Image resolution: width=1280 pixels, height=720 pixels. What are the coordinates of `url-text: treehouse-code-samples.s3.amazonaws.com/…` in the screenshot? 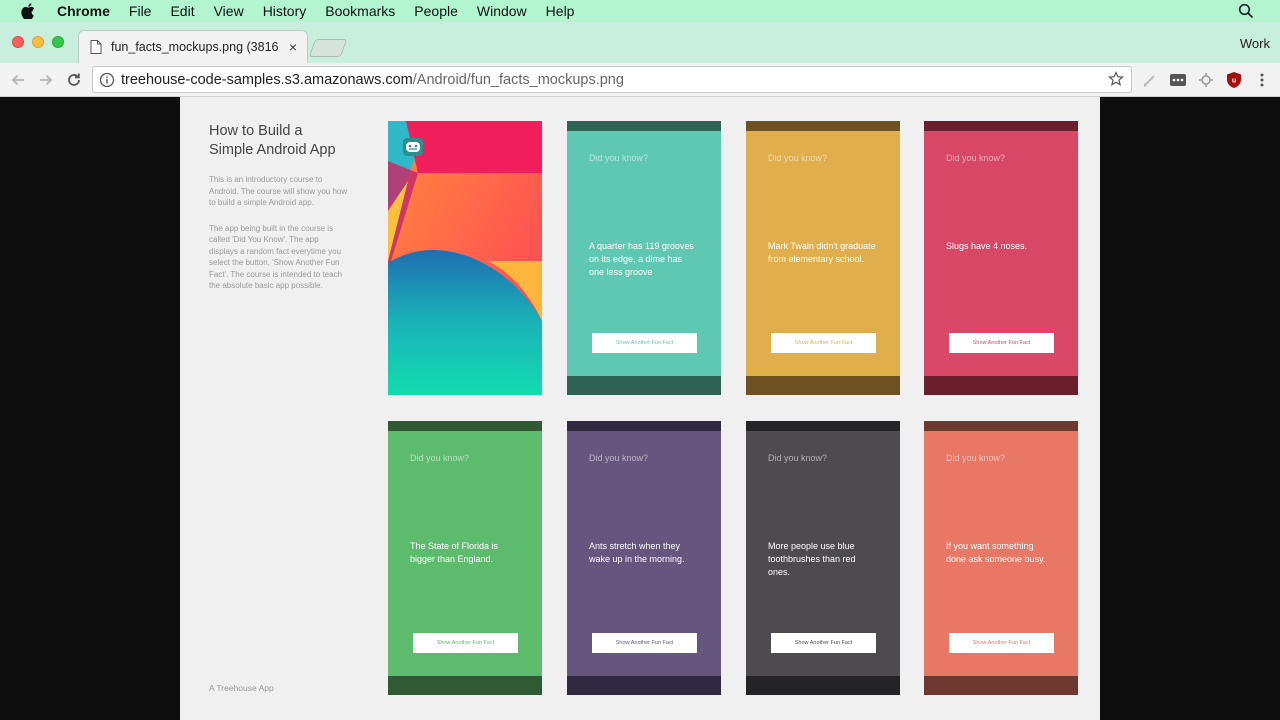 It's located at (372, 80).